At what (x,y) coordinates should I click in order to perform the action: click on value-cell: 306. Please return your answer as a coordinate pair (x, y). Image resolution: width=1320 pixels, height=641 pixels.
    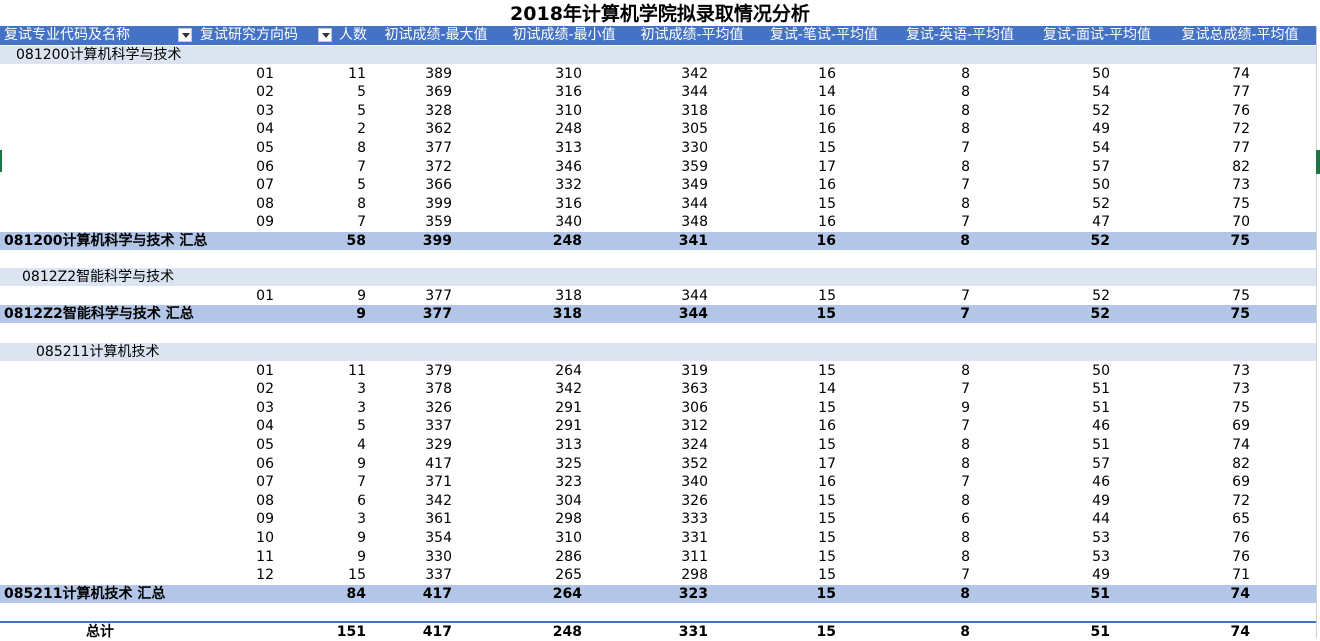
    Looking at the image, I should click on (694, 407).